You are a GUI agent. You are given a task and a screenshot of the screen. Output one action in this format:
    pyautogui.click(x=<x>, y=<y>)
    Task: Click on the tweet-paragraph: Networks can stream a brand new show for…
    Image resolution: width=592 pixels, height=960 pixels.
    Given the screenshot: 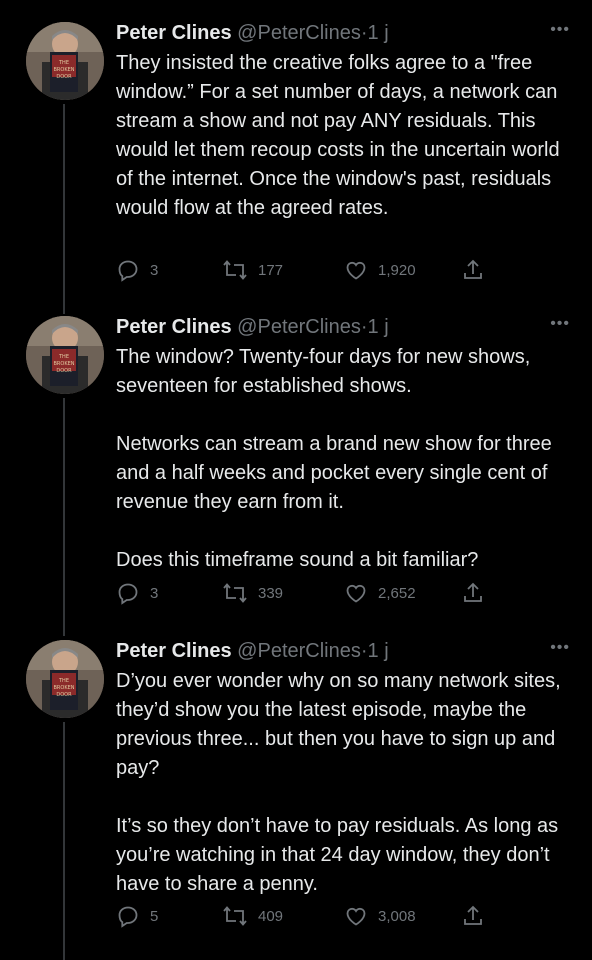 What is the action you would take?
    pyautogui.click(x=334, y=473)
    